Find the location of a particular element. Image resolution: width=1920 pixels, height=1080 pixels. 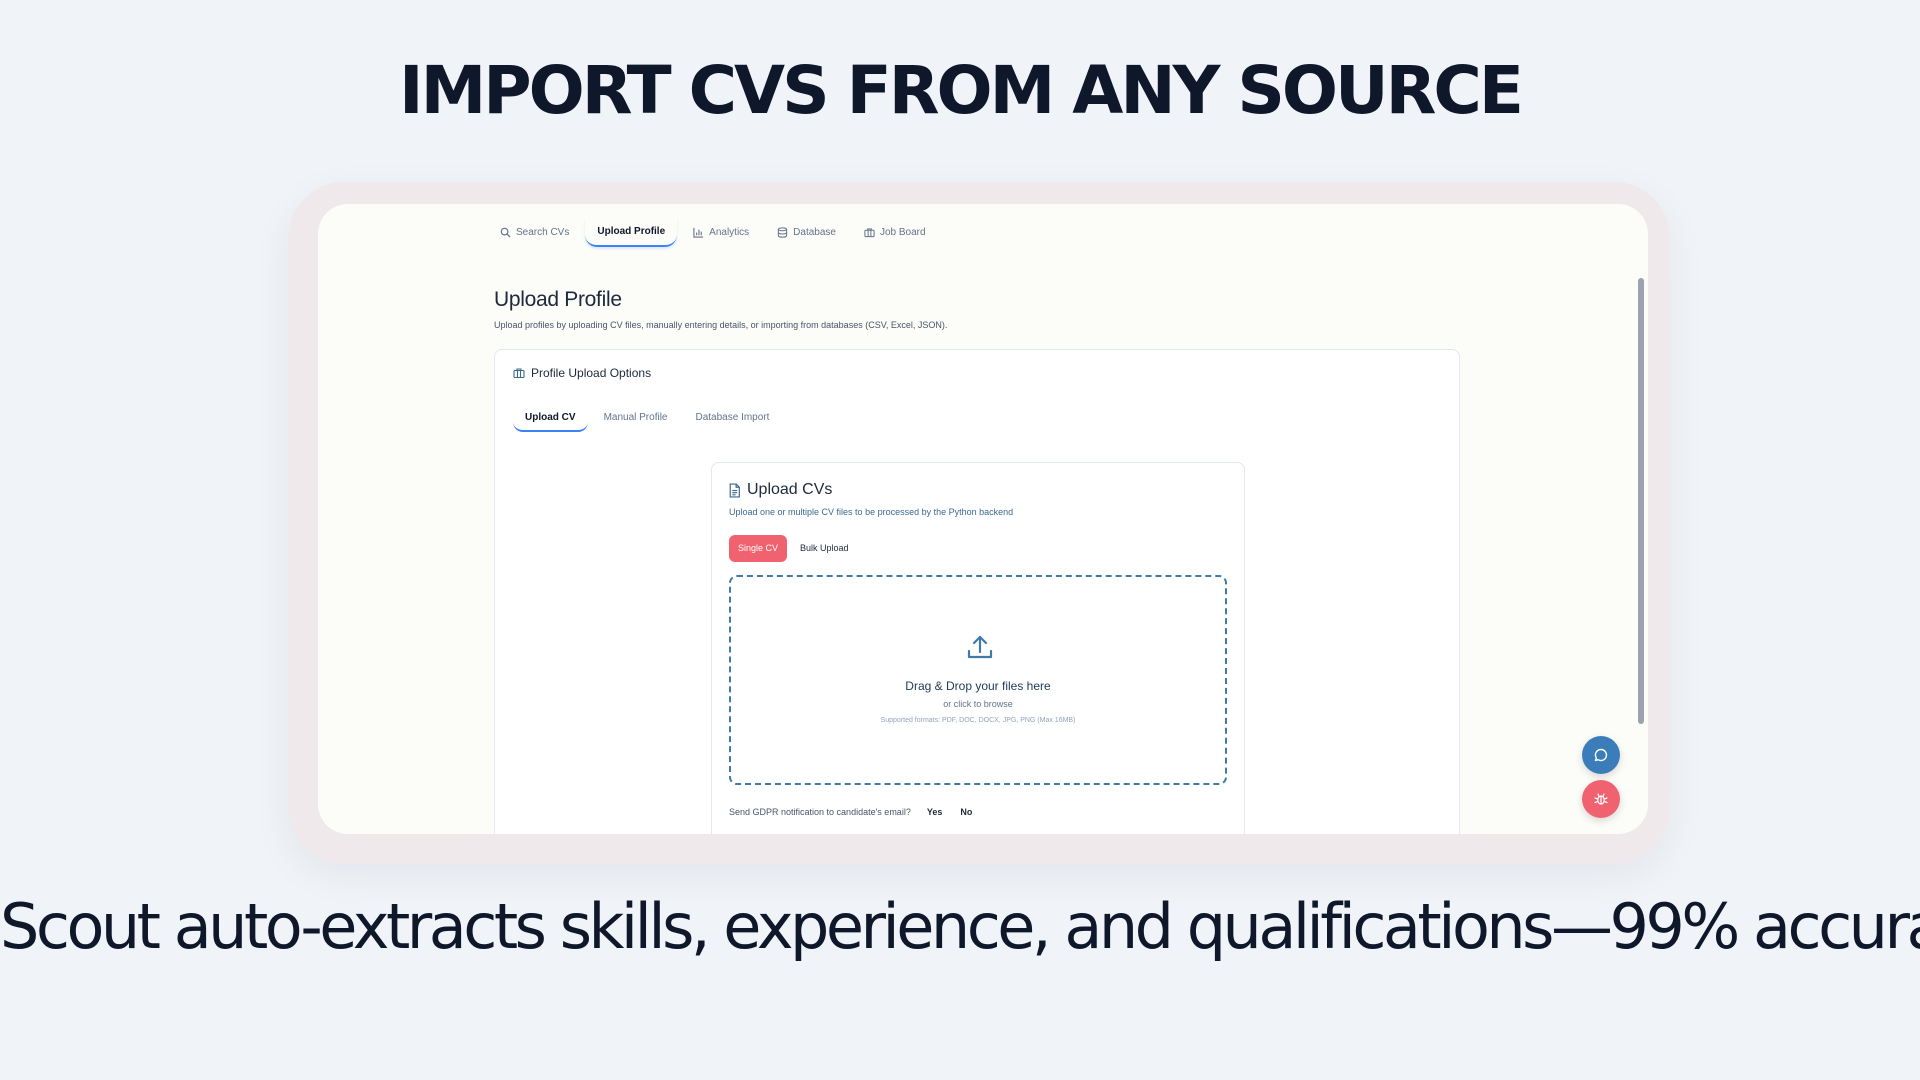

tab-database-import: Database Import is located at coordinates (732, 419).